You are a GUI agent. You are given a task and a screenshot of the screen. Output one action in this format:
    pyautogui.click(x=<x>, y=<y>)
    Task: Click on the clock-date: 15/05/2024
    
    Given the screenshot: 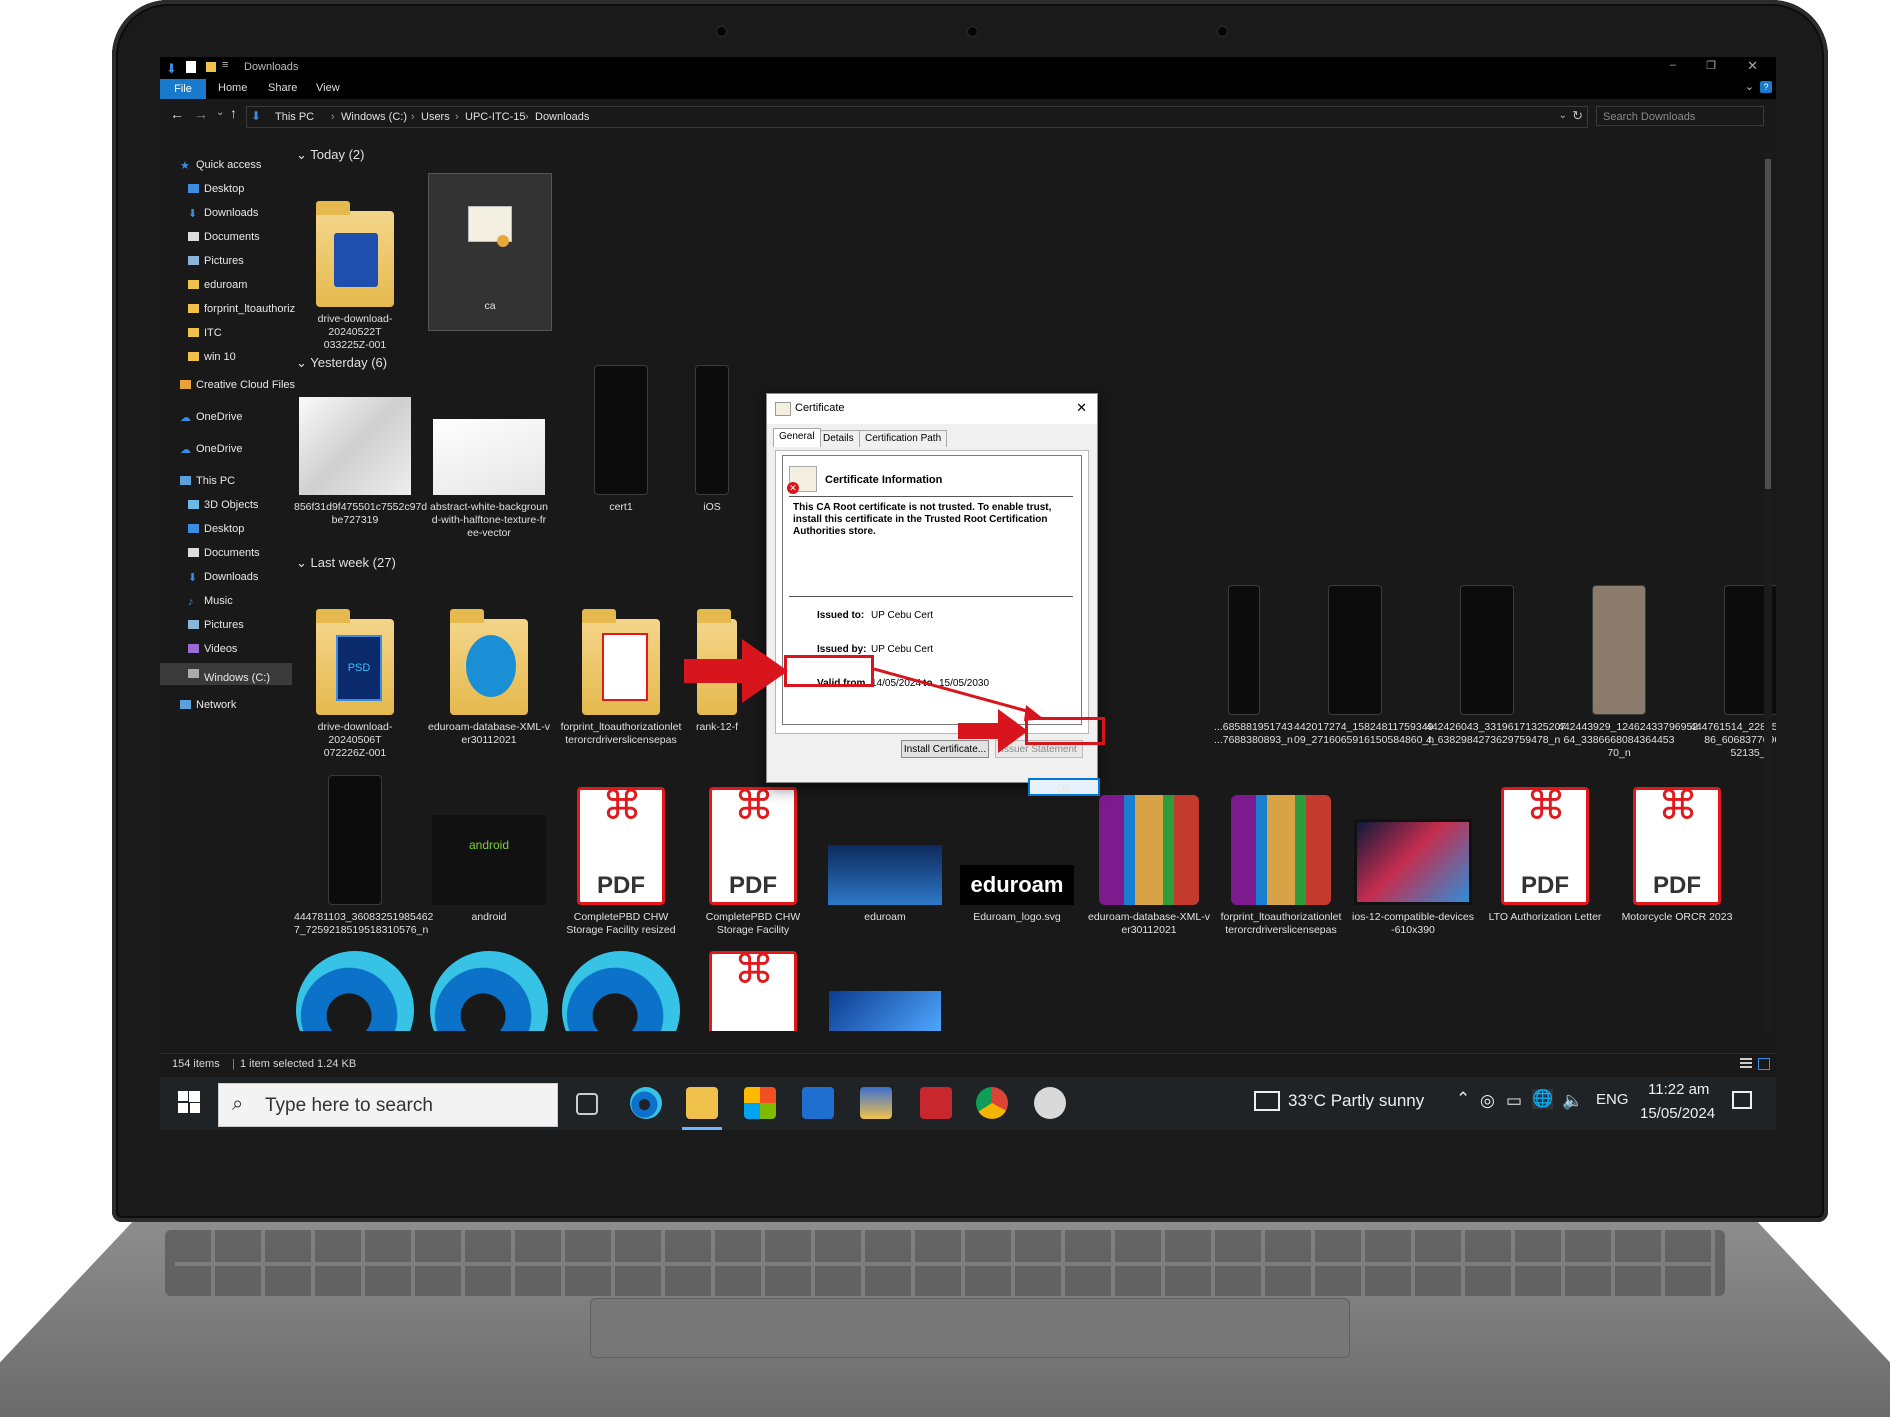 What is the action you would take?
    pyautogui.click(x=1677, y=1113)
    